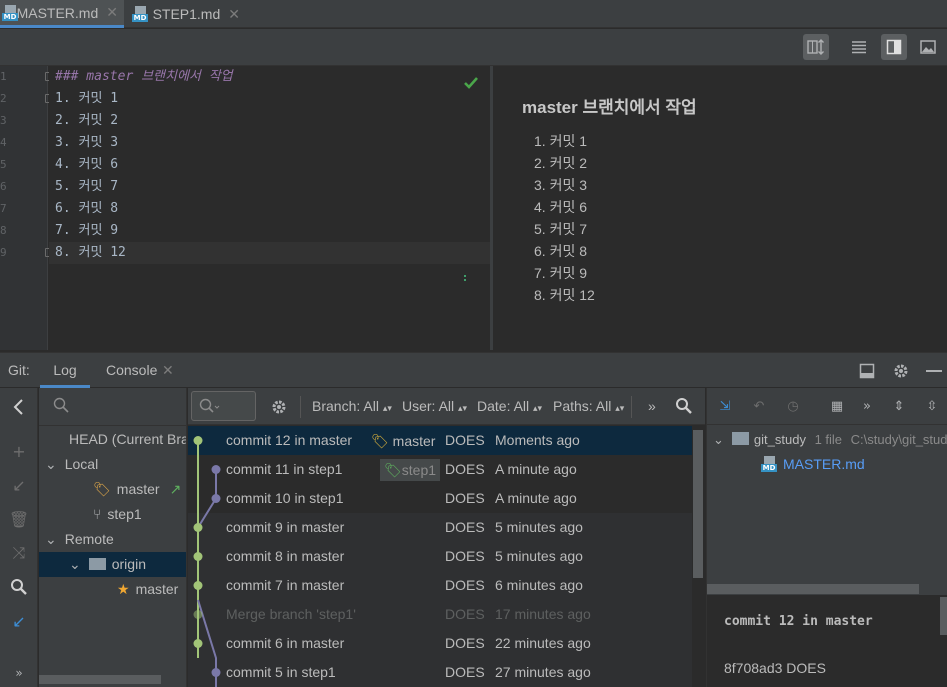  What do you see at coordinates (473, 47) in the screenshot?
I see `markdown-editor-toolbar` at bounding box center [473, 47].